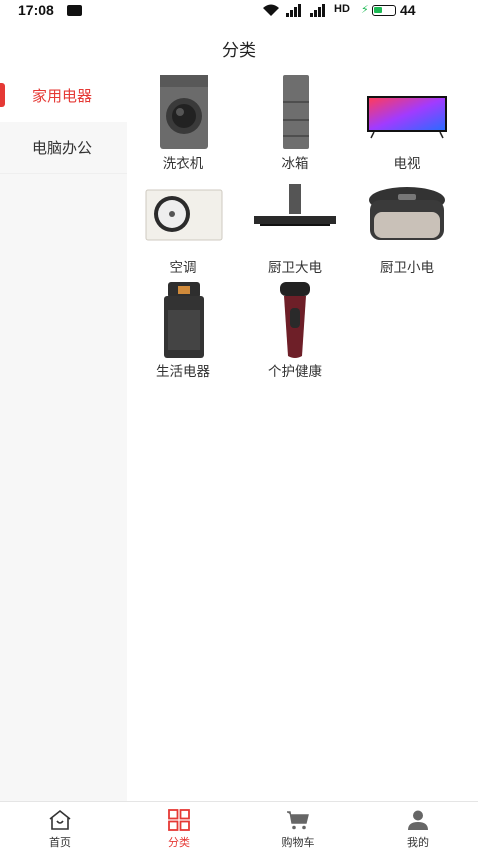 This screenshot has height=850, width=478. I want to click on category-refrigerator: 冰箱, so click(295, 123).